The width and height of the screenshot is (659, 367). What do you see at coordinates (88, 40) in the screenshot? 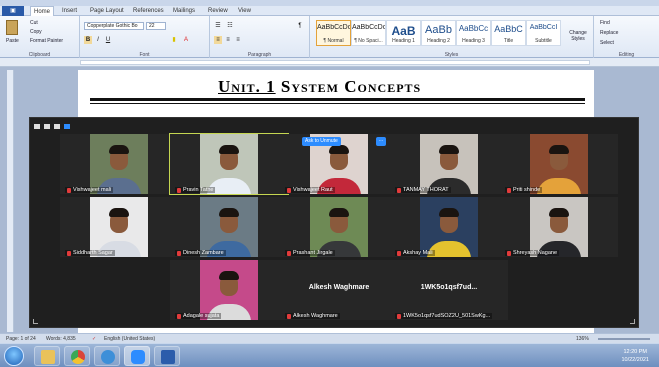
I see `bold-button: B` at bounding box center [88, 40].